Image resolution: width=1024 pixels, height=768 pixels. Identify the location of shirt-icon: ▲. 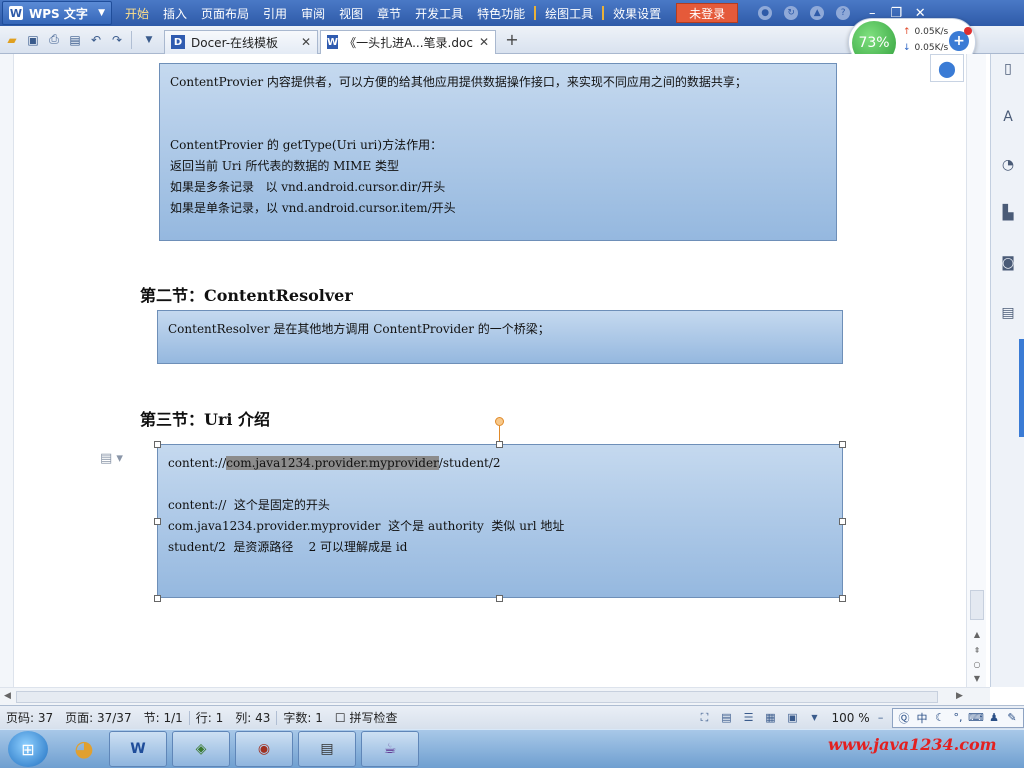
(817, 13).